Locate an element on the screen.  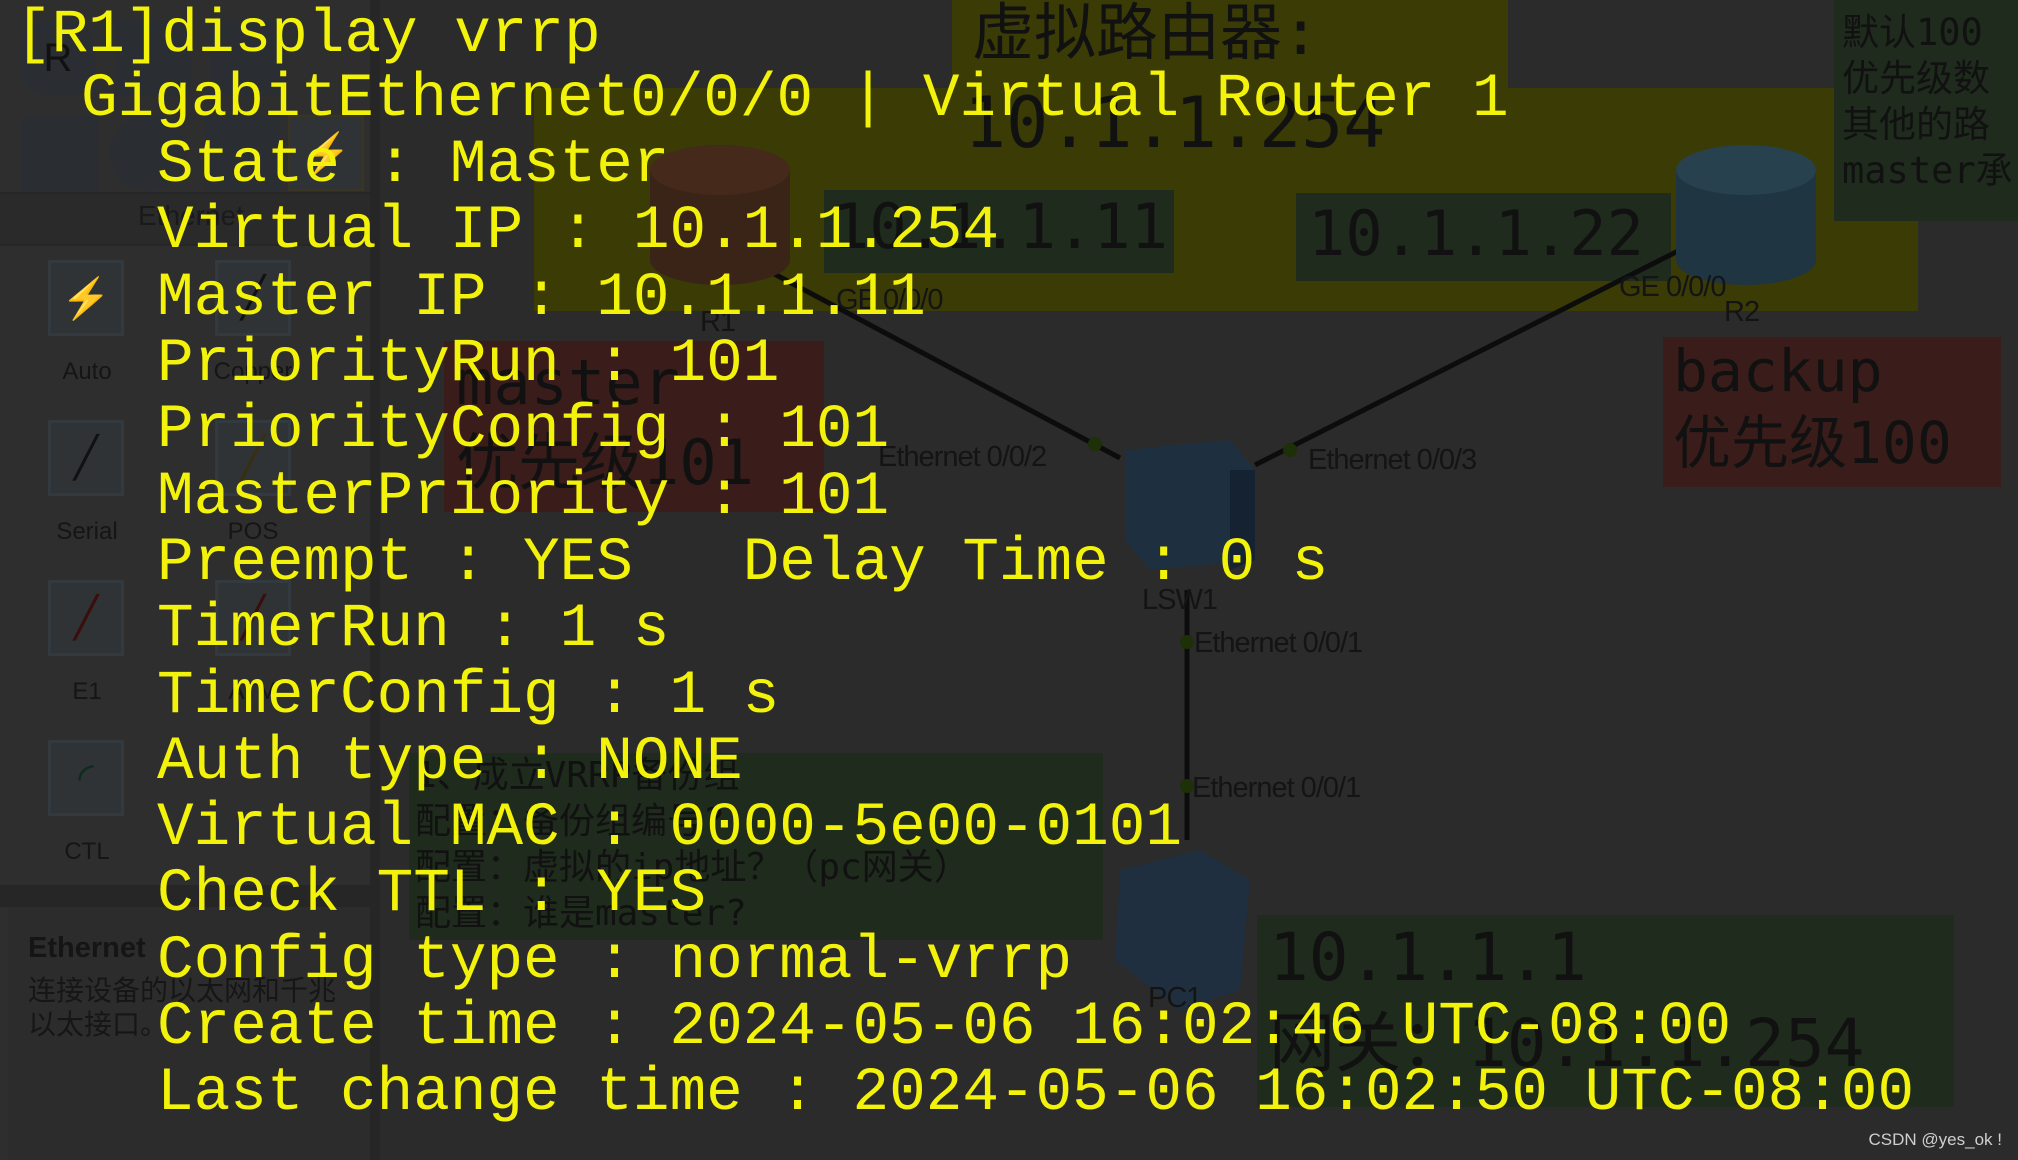
terminal-line-preempt: Preempt : YES Delay Time : 0 s is located at coordinates (743, 563).